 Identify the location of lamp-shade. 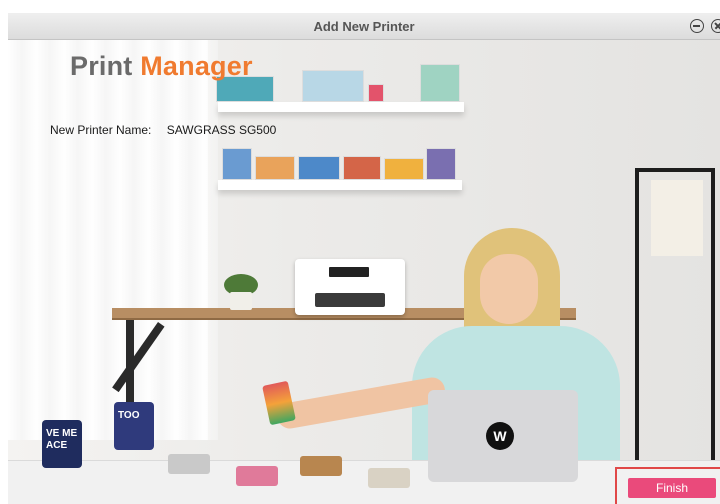
(677, 218).